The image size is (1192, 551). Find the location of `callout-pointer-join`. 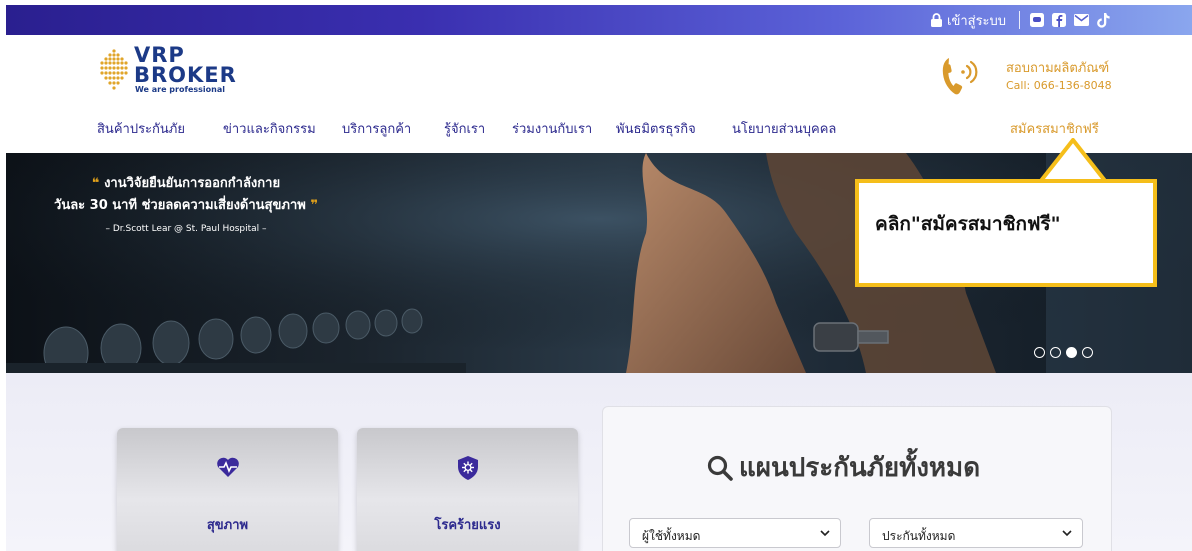

callout-pointer-join is located at coordinates (1074, 187).